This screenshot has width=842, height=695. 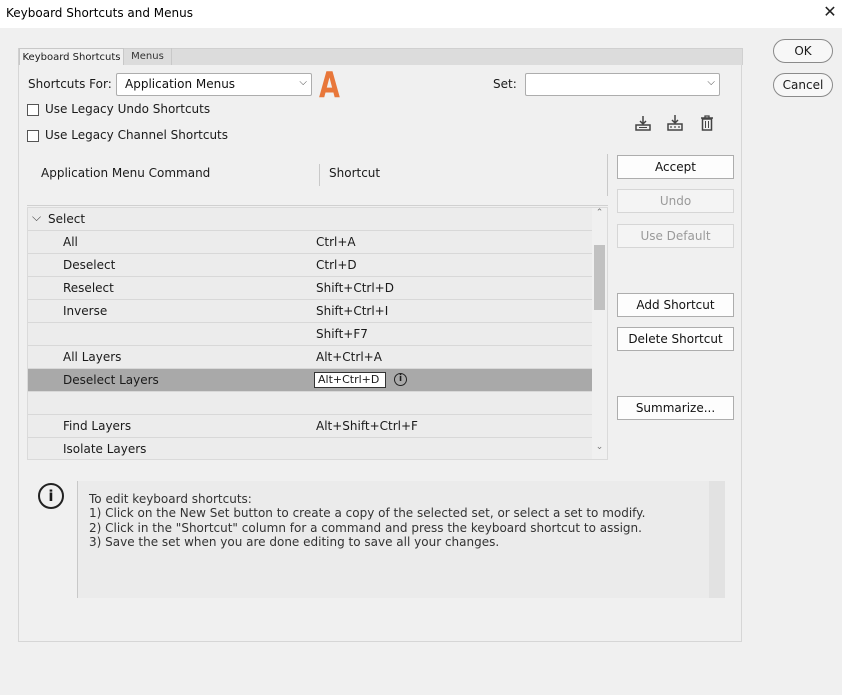 What do you see at coordinates (125, 173) in the screenshot?
I see `column-header-command: Application Menu Command` at bounding box center [125, 173].